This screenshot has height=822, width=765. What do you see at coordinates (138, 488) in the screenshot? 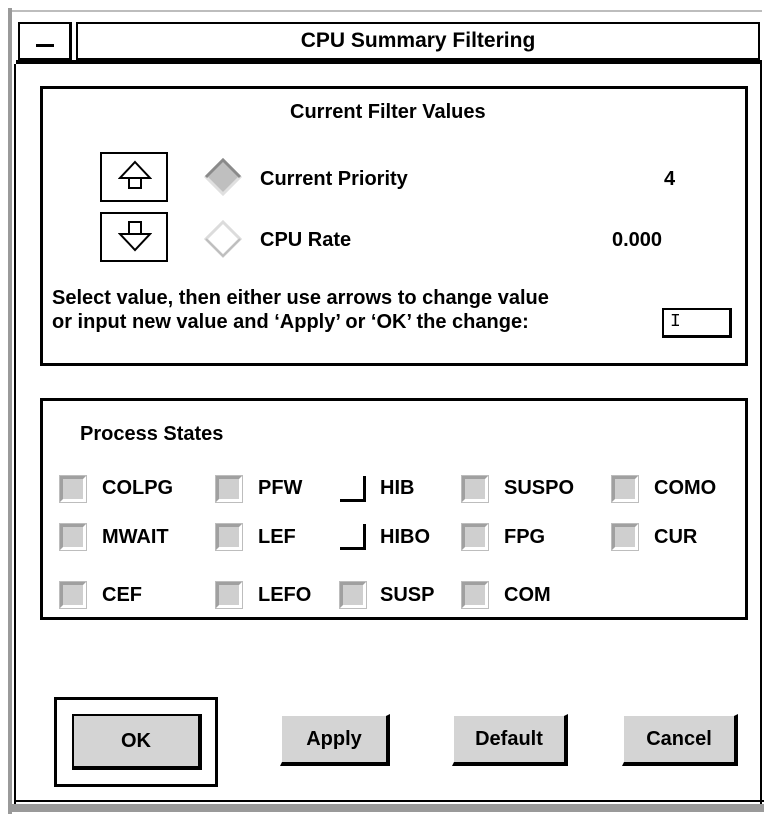
I see `checkbox-label-colpg: COLPG` at bounding box center [138, 488].